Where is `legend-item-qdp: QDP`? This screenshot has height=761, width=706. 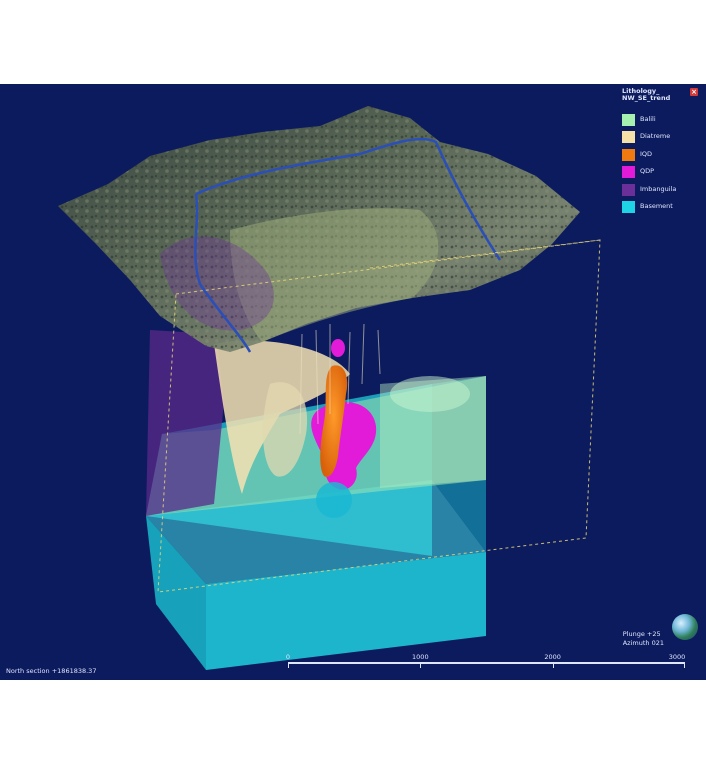 legend-item-qdp: QDP is located at coordinates (660, 172).